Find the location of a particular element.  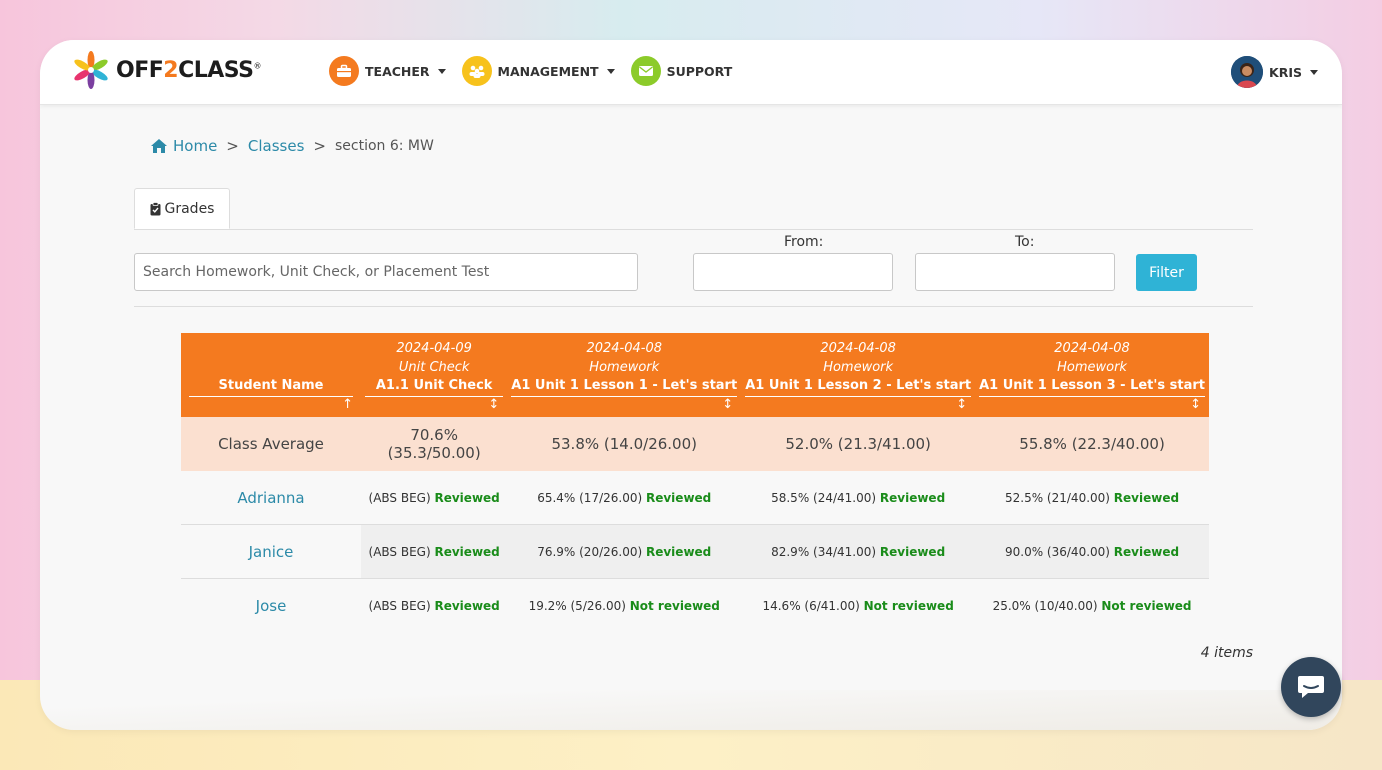

filter-button: Filter is located at coordinates (1166, 272).